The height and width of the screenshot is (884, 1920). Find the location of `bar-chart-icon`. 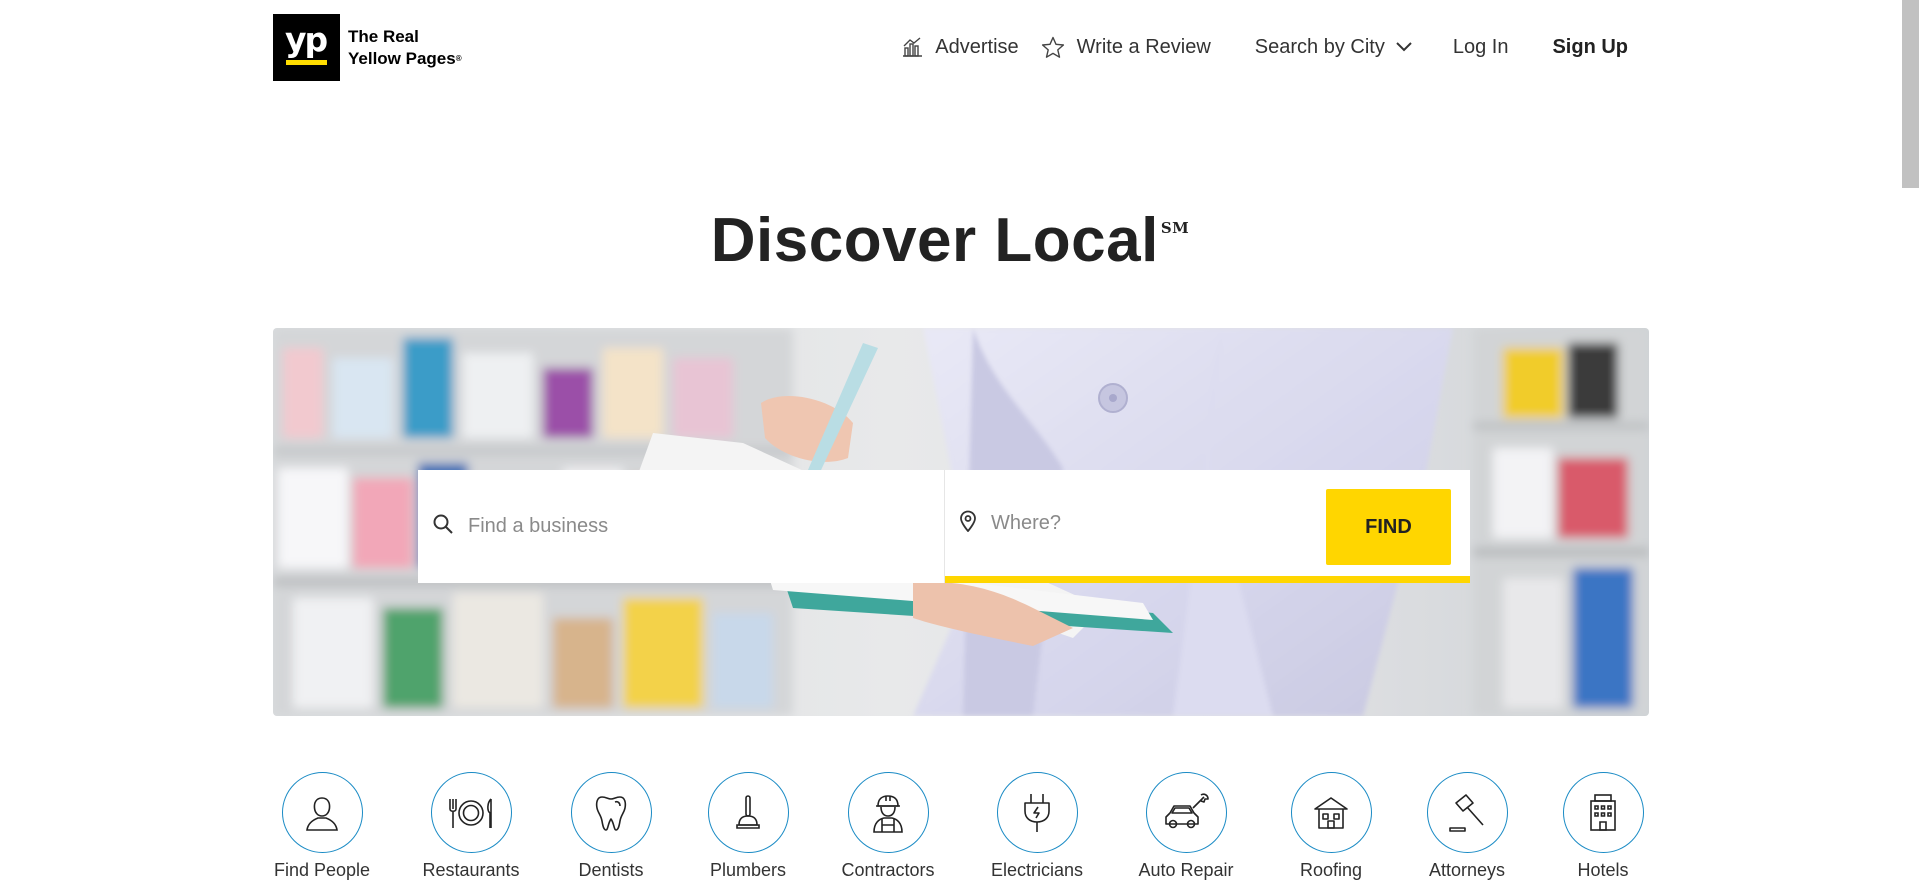

bar-chart-icon is located at coordinates (918, 47).